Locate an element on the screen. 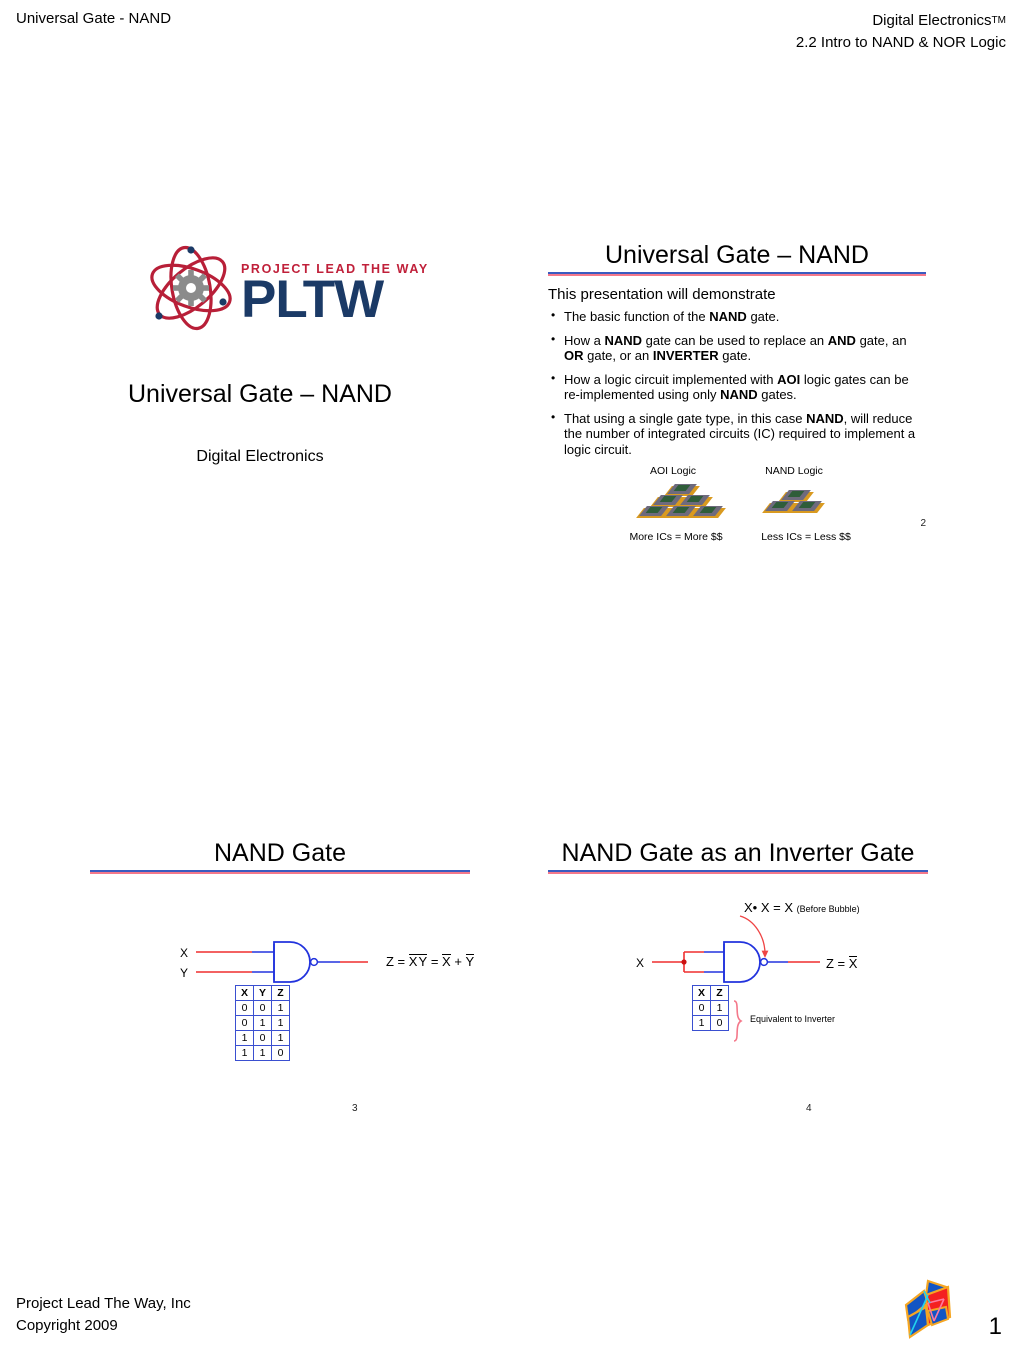  slide-3-title: NAND Gate is located at coordinates (280, 853).